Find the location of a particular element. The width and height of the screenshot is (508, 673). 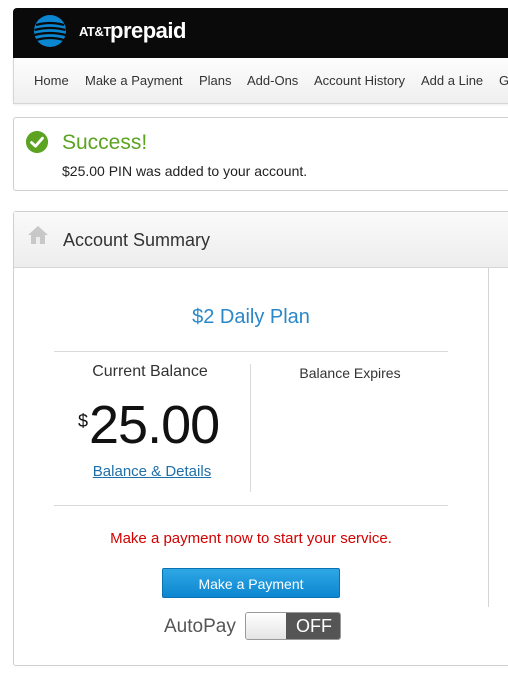

balance-expires-label: Balance Expires is located at coordinates (350, 373).